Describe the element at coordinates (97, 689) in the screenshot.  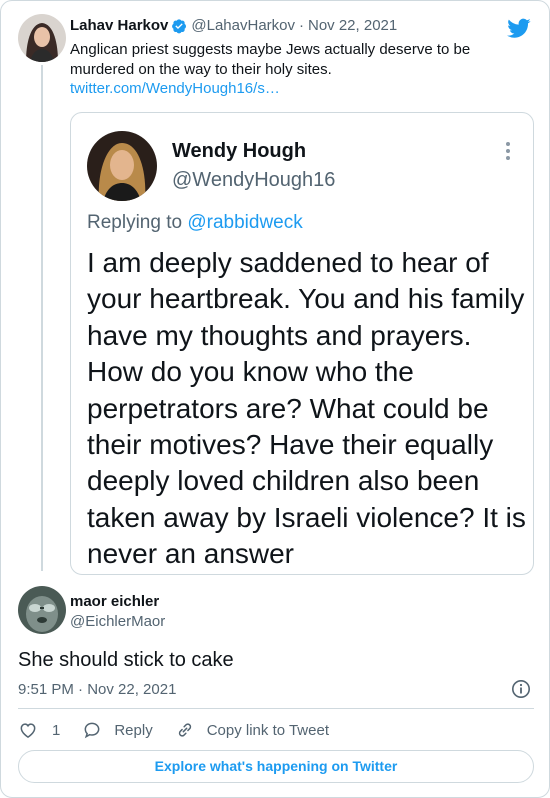
I see `main-tweet-timestamp: 9:51 PM · Nov 22, 2021` at that location.